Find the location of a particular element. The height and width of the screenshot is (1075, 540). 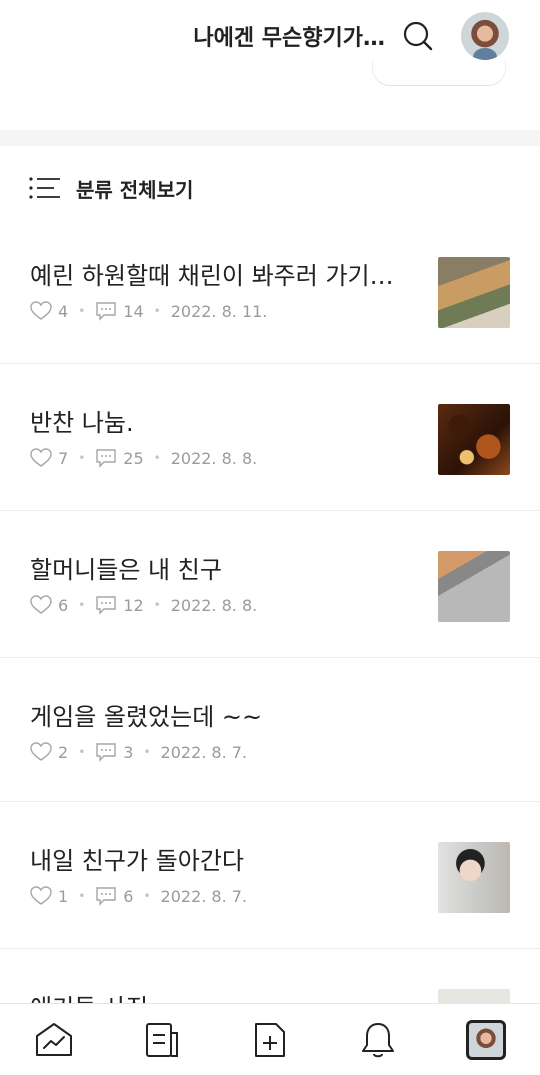

post-title: 할머니들은 내 친구 is located at coordinates (126, 570).